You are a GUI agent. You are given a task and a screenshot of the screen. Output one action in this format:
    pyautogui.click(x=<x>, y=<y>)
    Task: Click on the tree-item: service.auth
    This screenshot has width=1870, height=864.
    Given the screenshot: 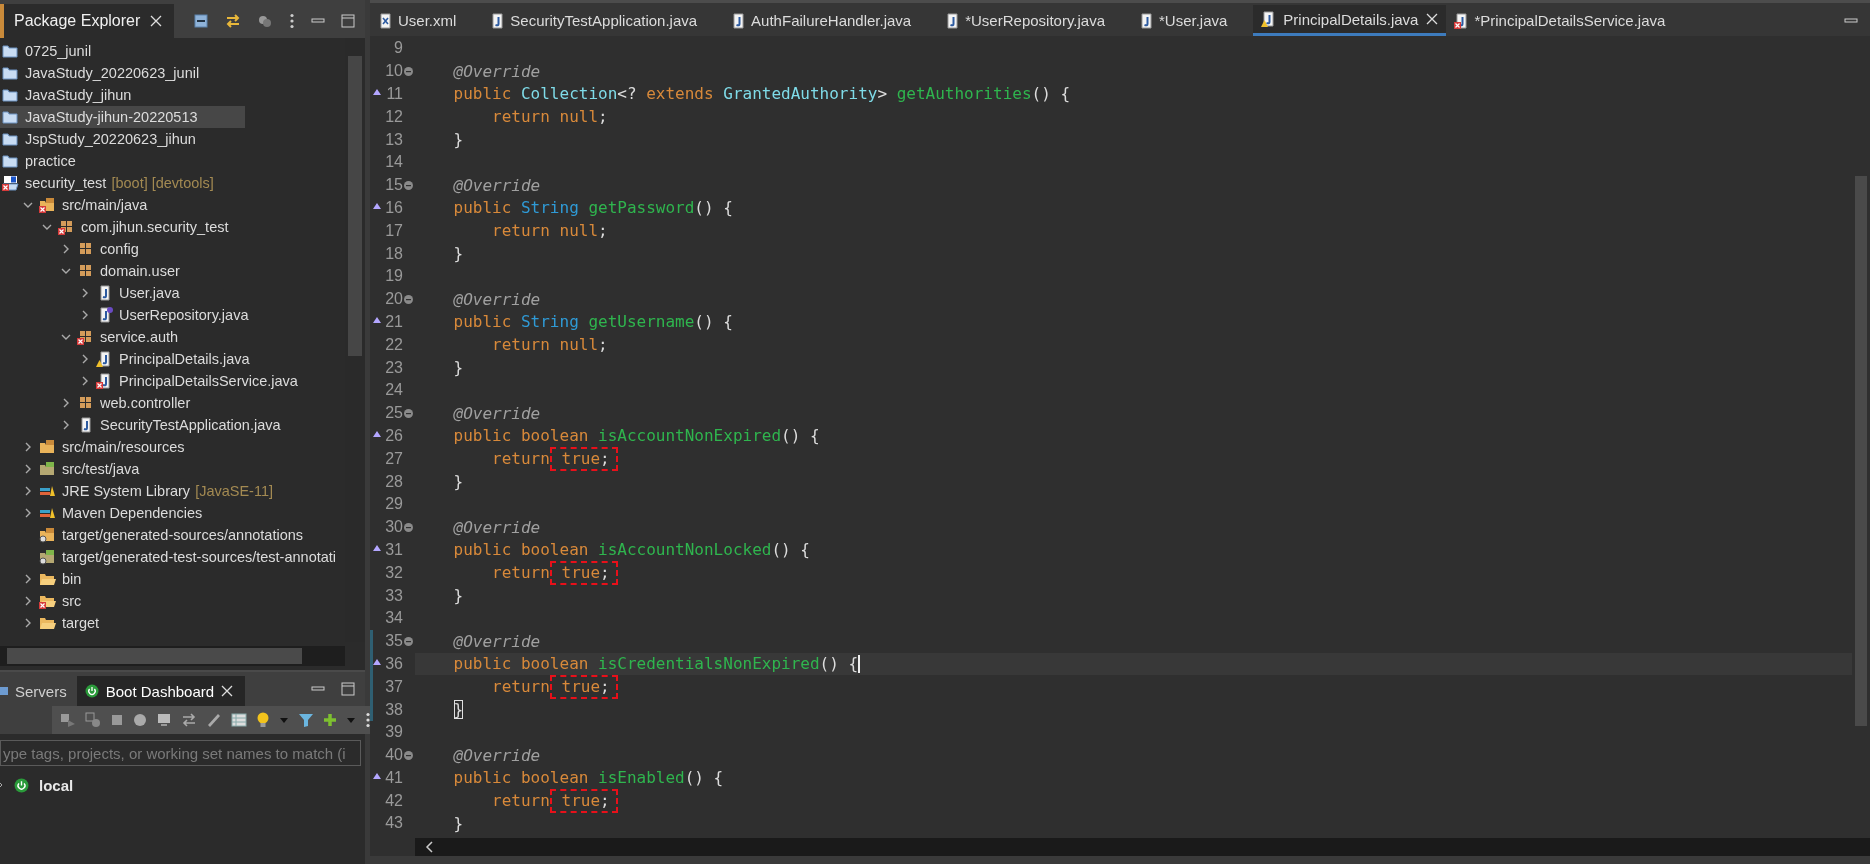 What is the action you would take?
    pyautogui.click(x=172, y=337)
    